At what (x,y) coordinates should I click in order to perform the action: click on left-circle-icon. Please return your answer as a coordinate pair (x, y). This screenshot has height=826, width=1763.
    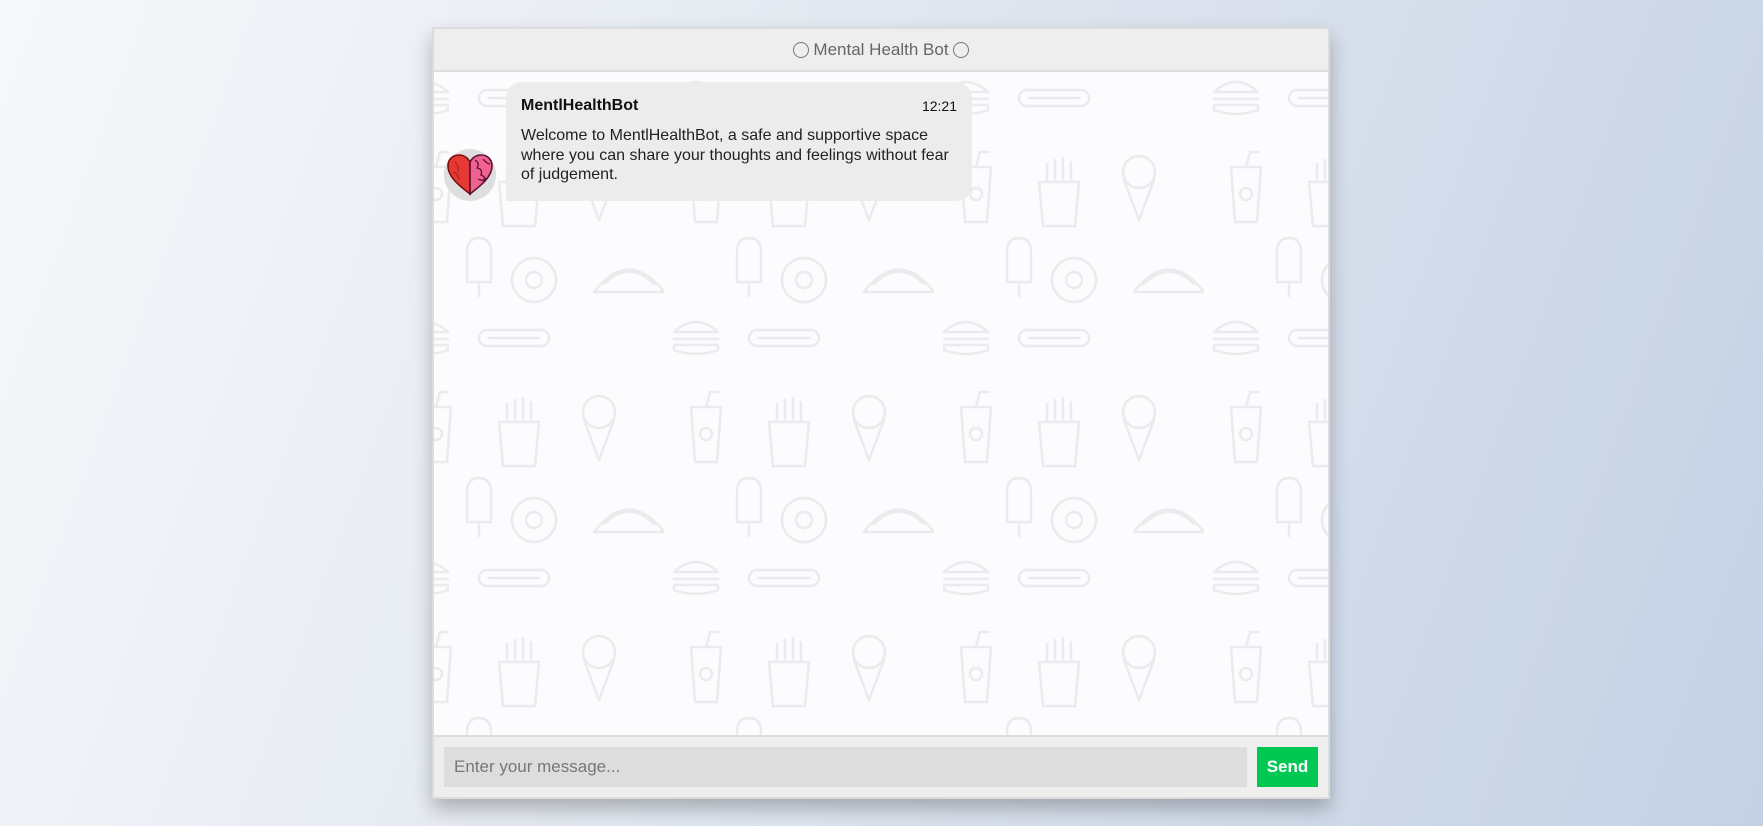
    Looking at the image, I should click on (801, 49).